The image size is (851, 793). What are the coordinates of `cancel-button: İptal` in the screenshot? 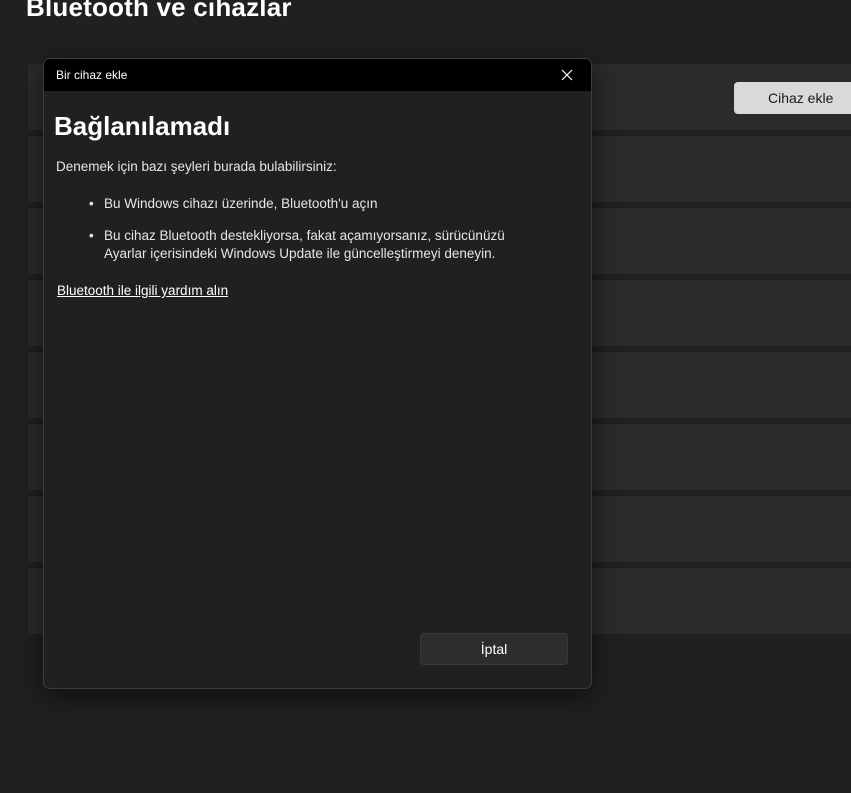 It's located at (494, 649).